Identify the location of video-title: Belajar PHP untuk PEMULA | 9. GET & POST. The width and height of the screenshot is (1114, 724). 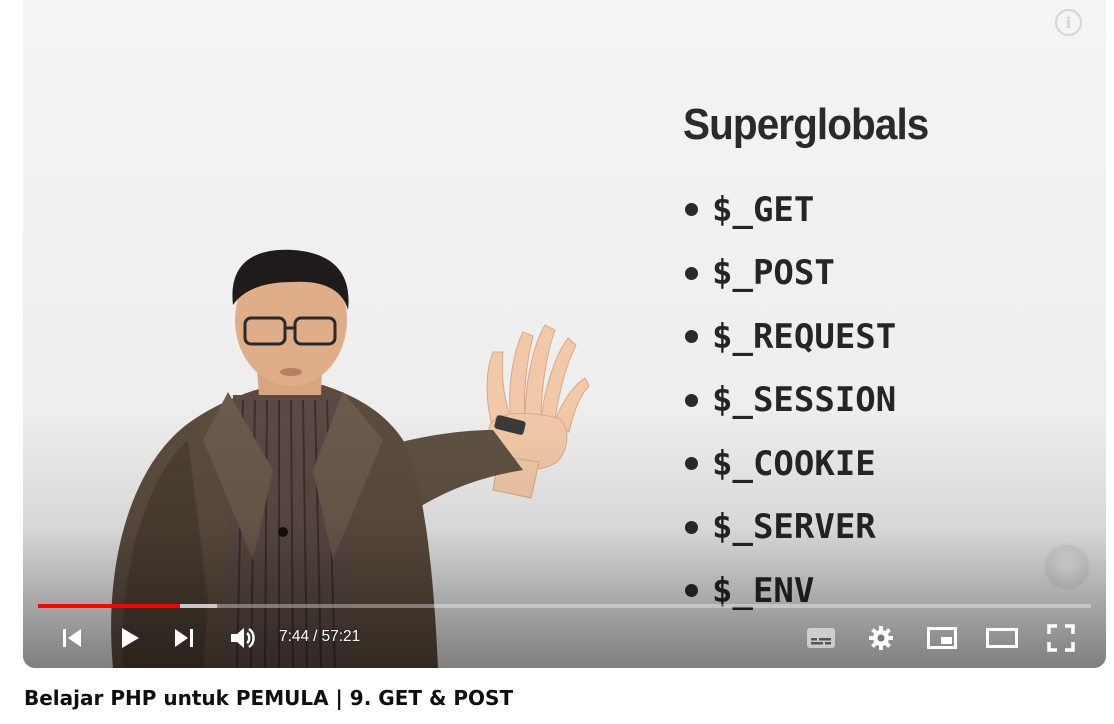
(268, 698).